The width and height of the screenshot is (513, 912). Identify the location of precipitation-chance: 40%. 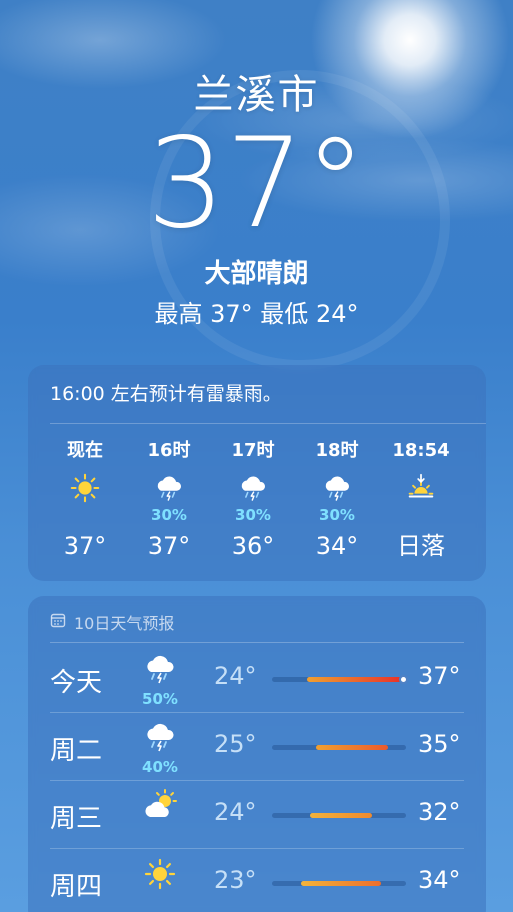
(160, 767).